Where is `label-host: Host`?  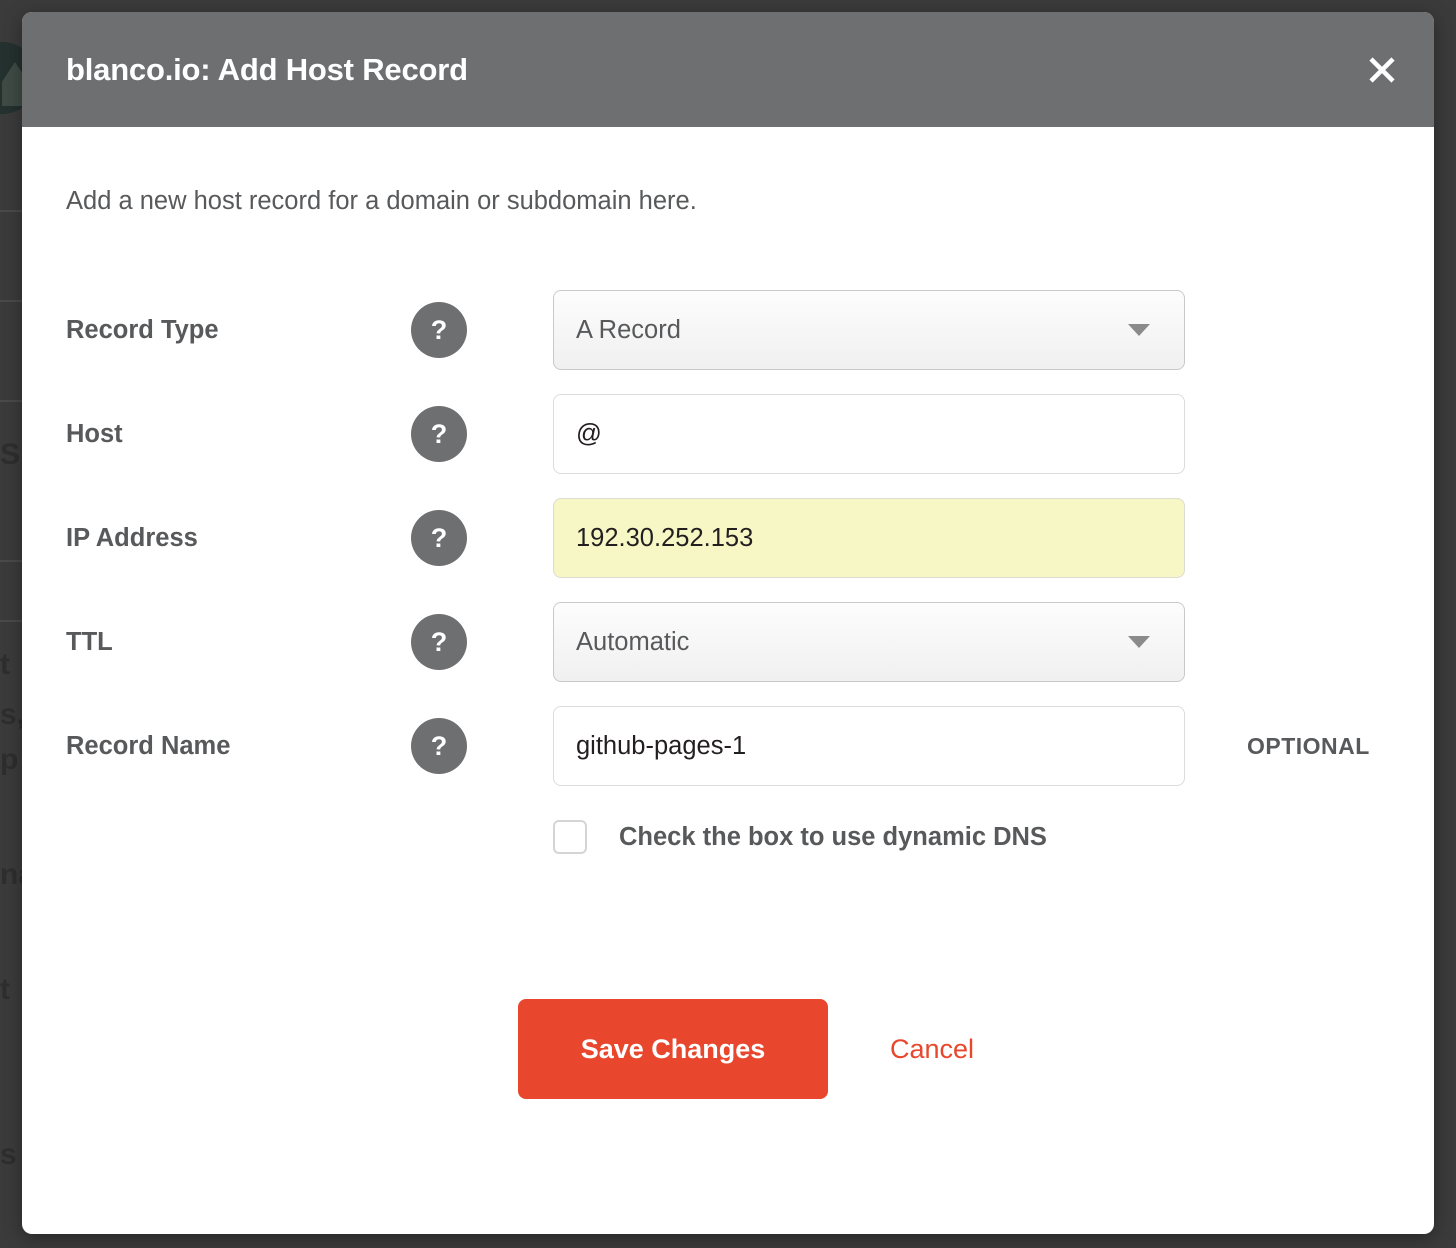 label-host: Host is located at coordinates (94, 433).